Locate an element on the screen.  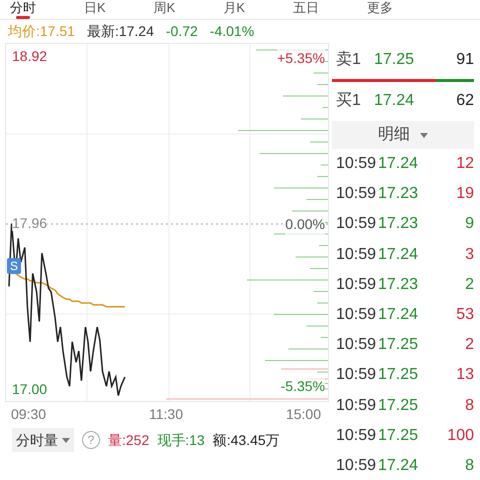
quote-label: 卖1 is located at coordinates (349, 60).